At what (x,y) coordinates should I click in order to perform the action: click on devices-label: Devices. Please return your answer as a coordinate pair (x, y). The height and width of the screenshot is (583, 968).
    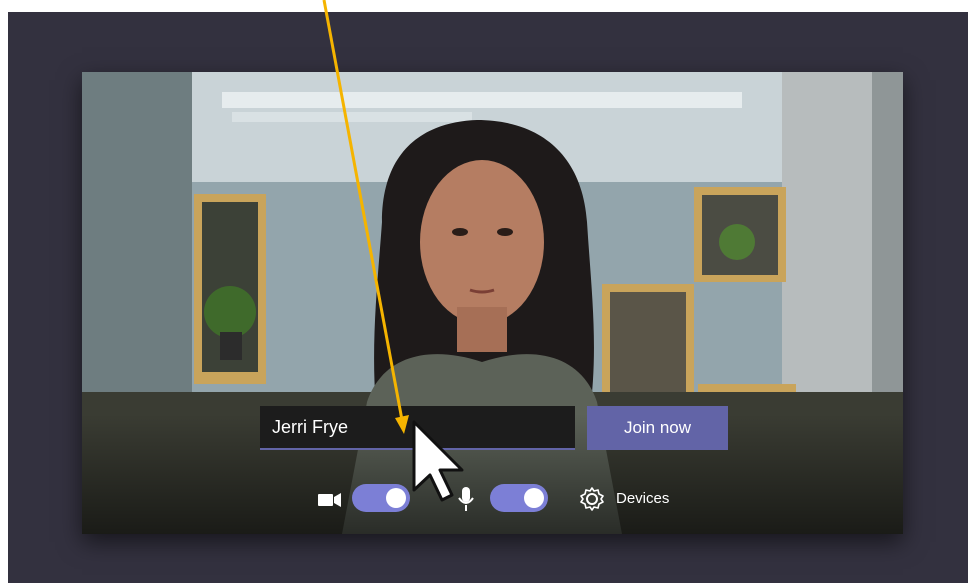
    Looking at the image, I should click on (643, 498).